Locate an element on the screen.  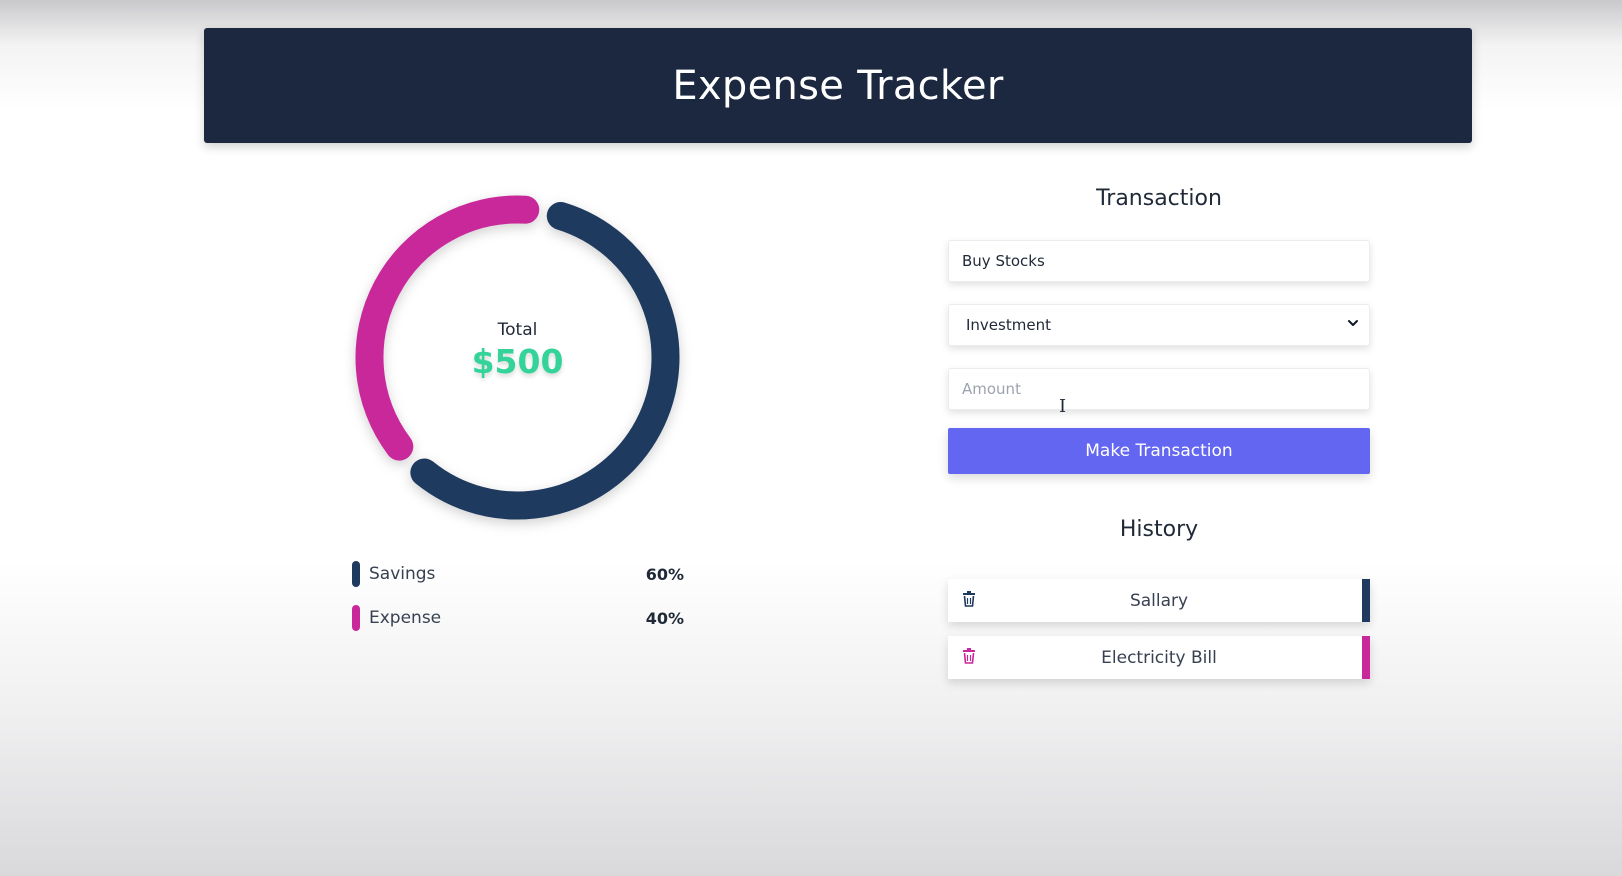
legend-value-expense: 40% is located at coordinates (664, 618).